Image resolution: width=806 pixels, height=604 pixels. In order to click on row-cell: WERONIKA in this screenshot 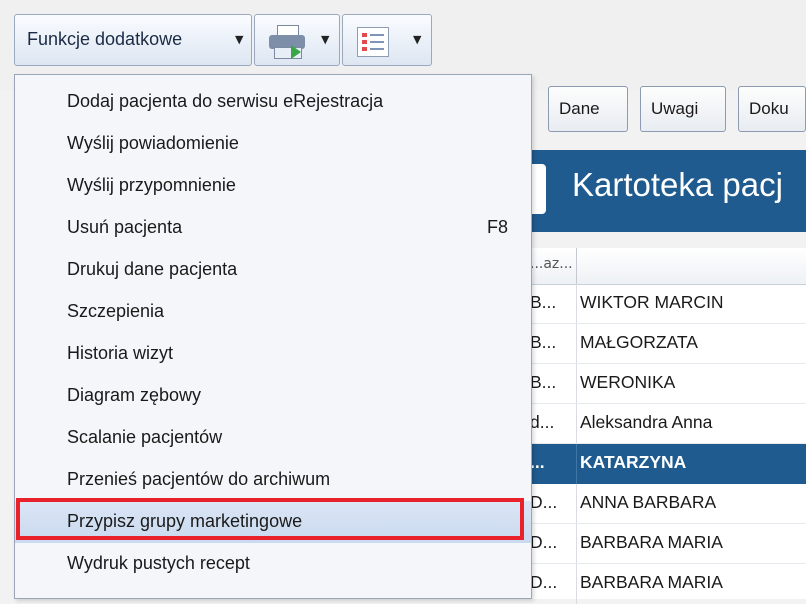, I will do `click(628, 382)`.